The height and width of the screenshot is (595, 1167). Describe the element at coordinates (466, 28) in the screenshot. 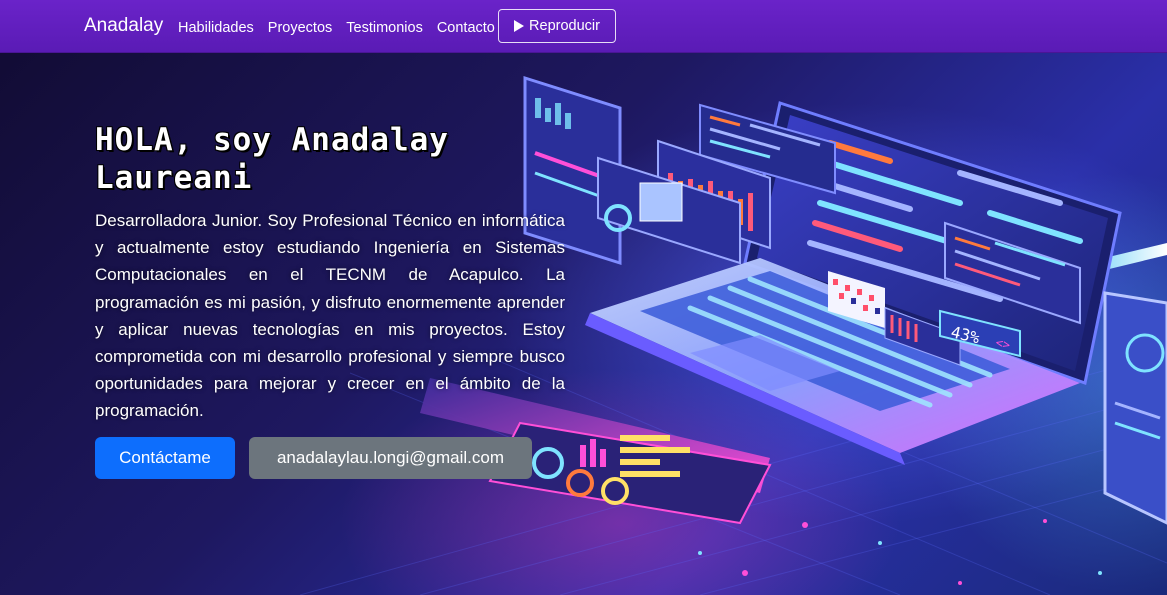

I see `nav-link-contacto: Contacto` at that location.